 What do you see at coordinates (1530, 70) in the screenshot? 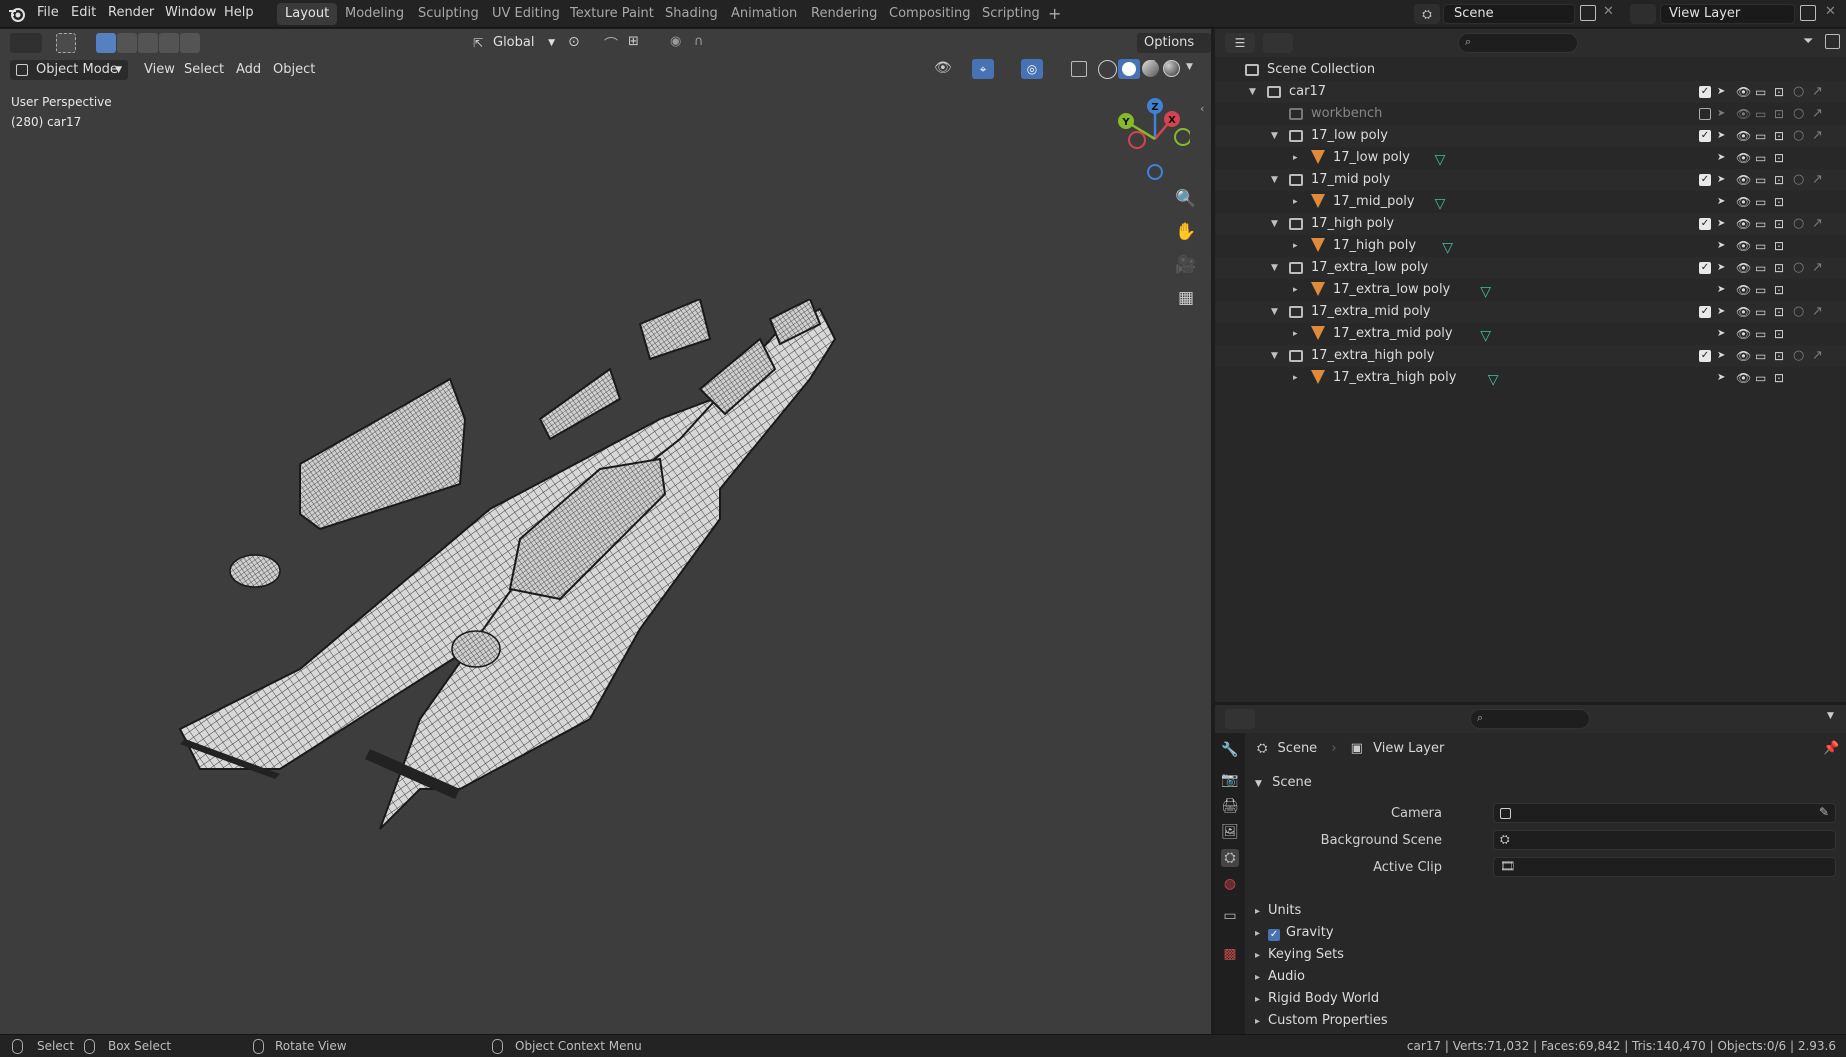
I see `outliner-collection-row: Scene Collection` at bounding box center [1530, 70].